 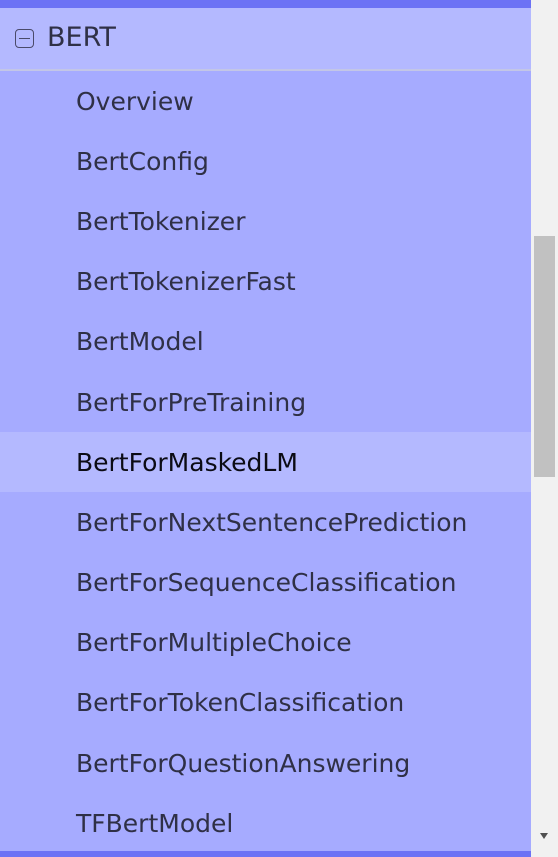 I want to click on nav-item-berttokenizer: BertTokenizer, so click(x=265, y=221).